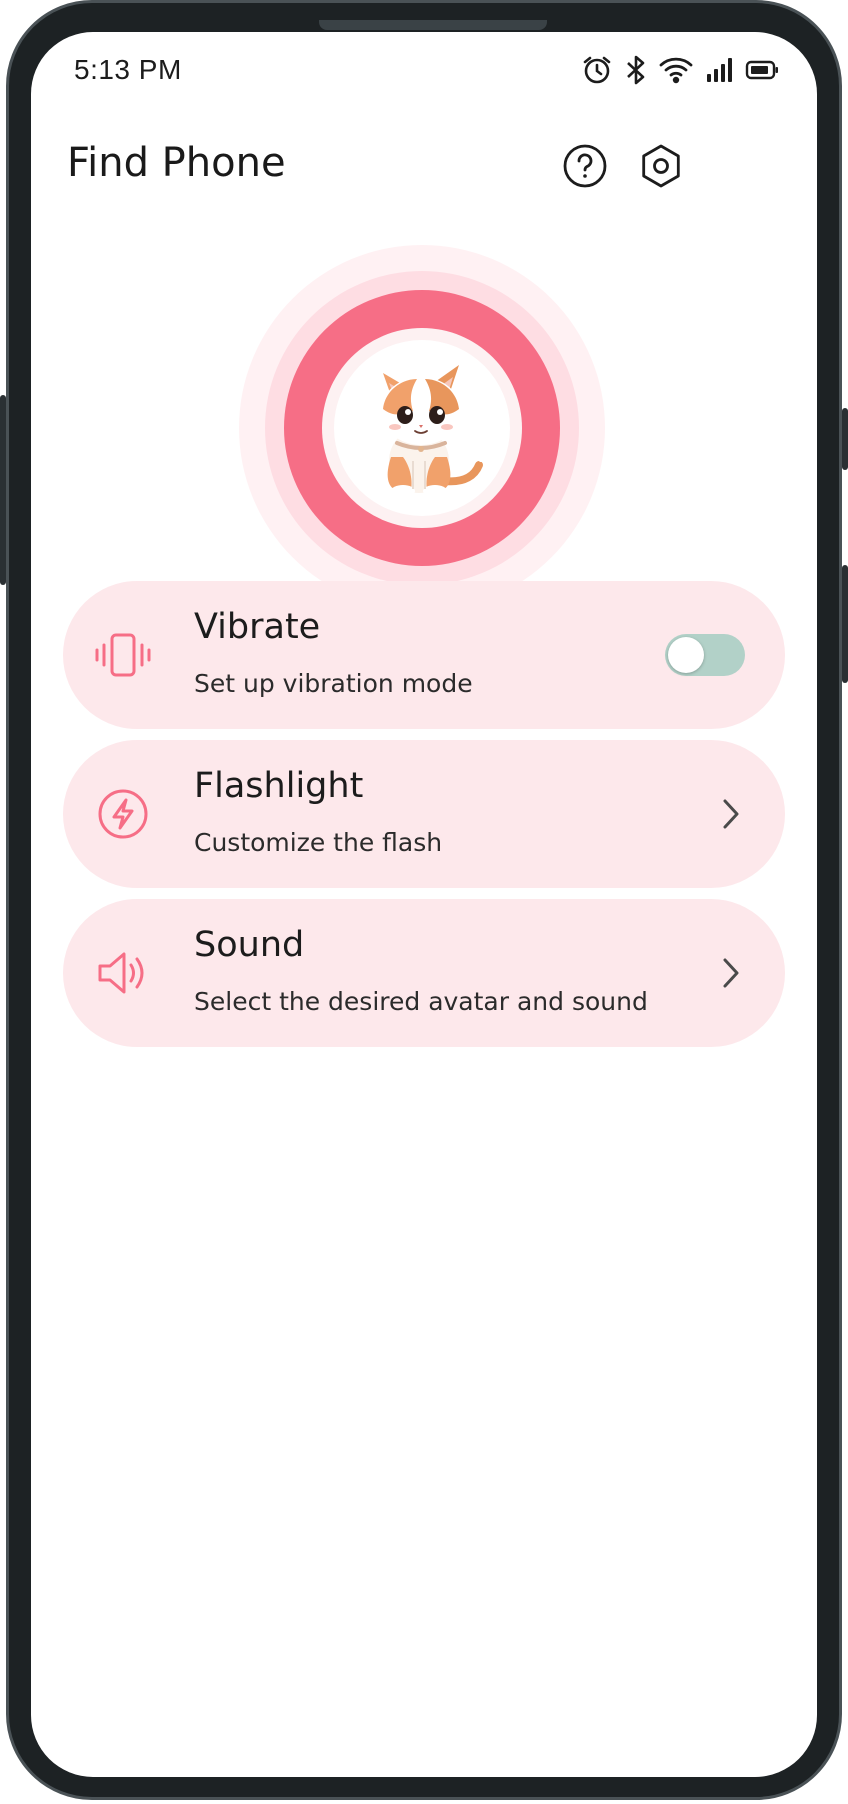  I want to click on settings-button, so click(661, 168).